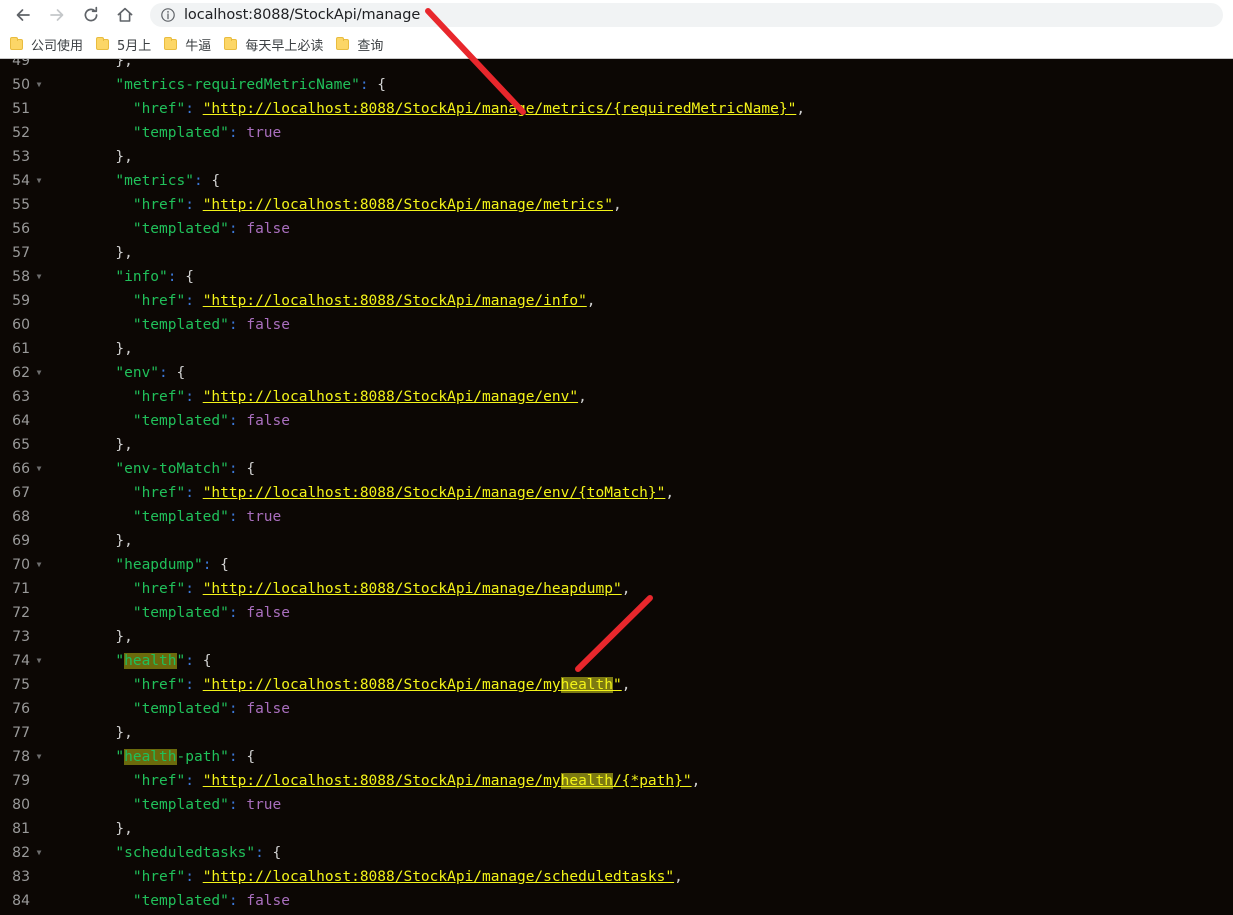 This screenshot has height=915, width=1233. What do you see at coordinates (21, 325) in the screenshot?
I see `line-number: 60` at bounding box center [21, 325].